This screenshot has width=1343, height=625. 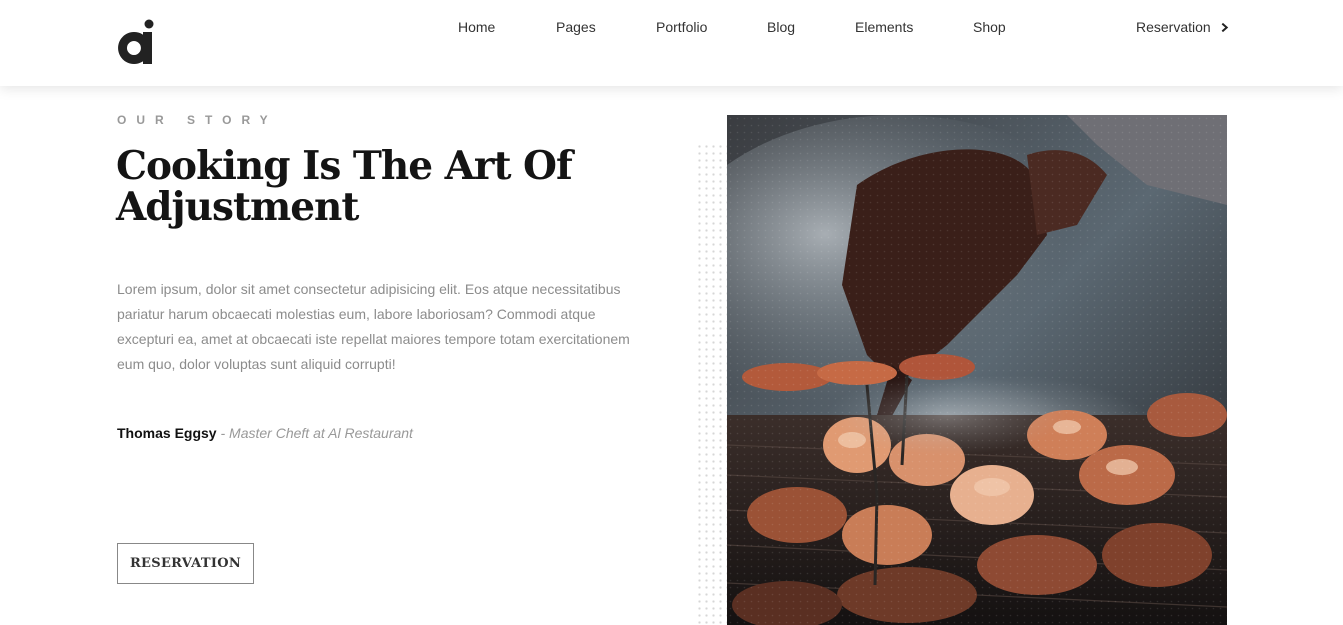 I want to click on nav-reservation-label: Reservation, so click(x=1173, y=27).